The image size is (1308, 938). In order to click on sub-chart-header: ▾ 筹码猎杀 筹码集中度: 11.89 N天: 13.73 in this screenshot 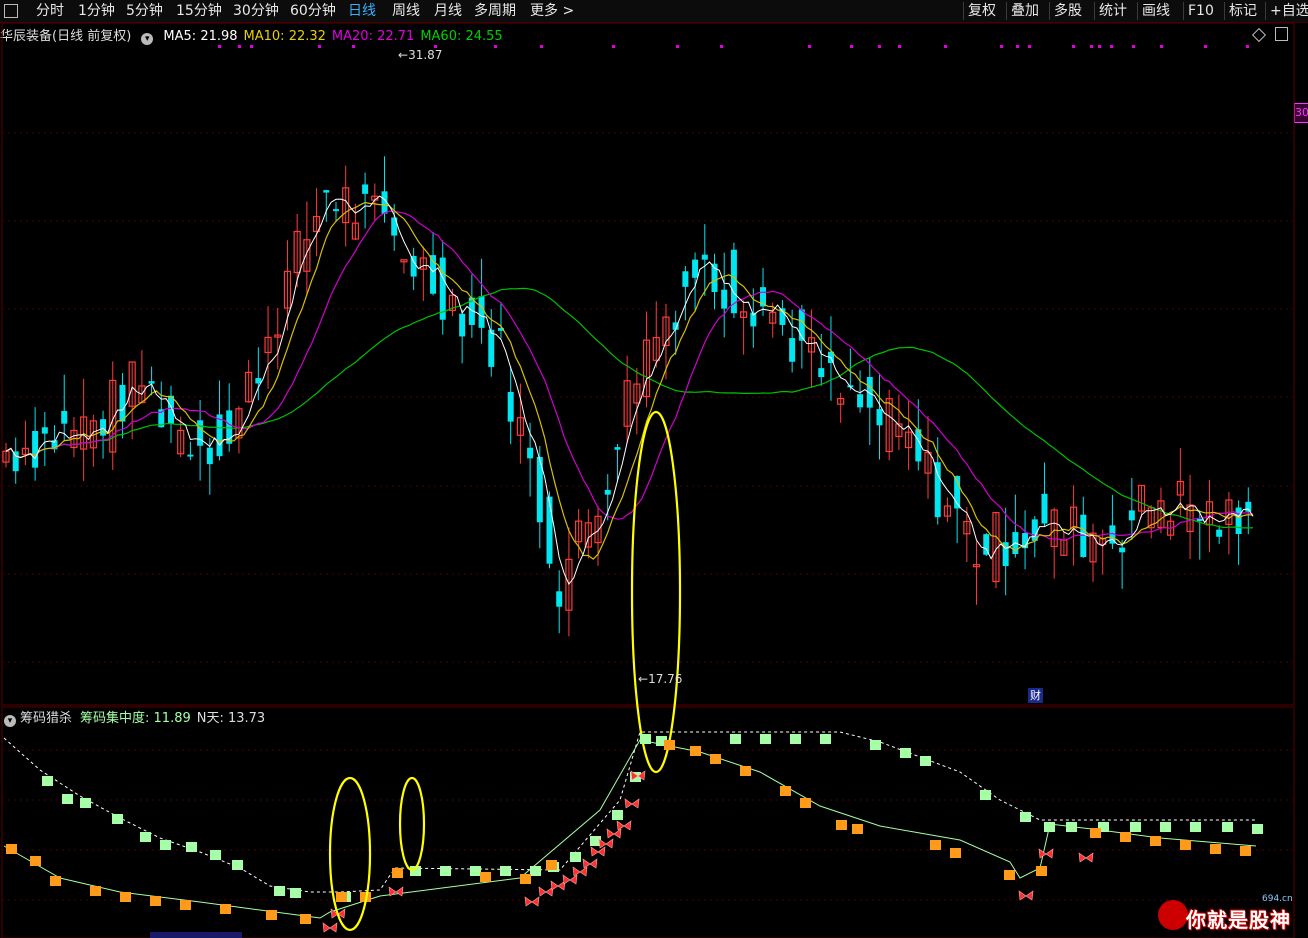, I will do `click(132, 717)`.